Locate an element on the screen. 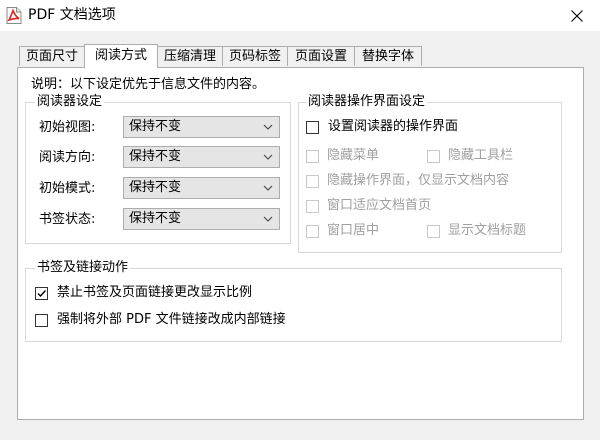  disable-bookmark-zoom-checkbox is located at coordinates (41, 293).